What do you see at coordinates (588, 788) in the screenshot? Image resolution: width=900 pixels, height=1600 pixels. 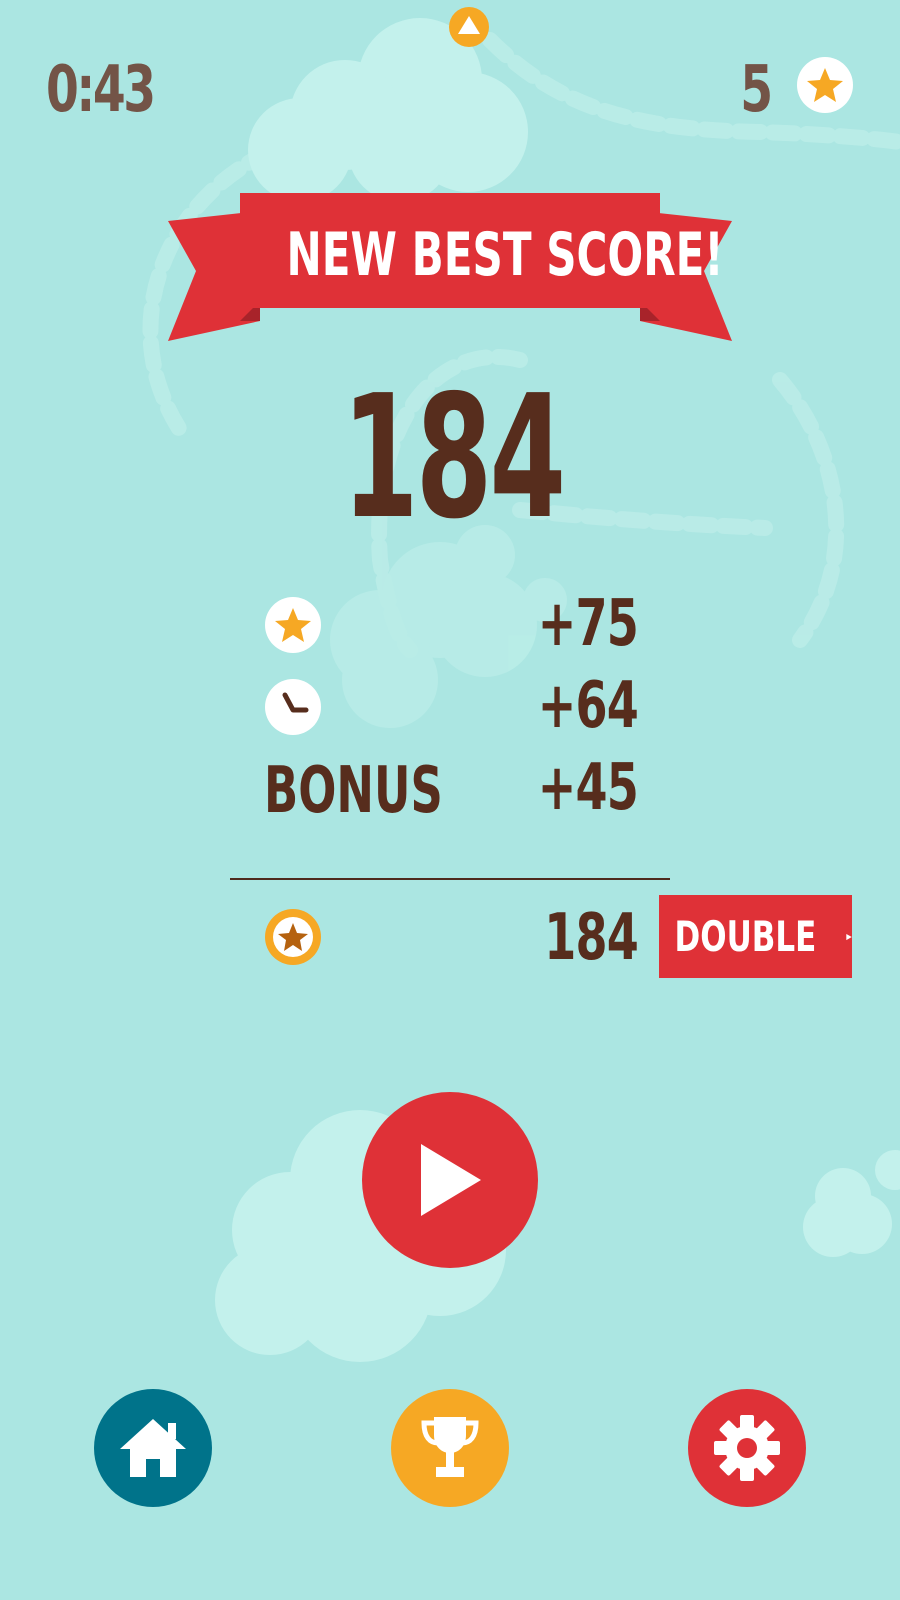 I see `bonus-value: +45` at bounding box center [588, 788].